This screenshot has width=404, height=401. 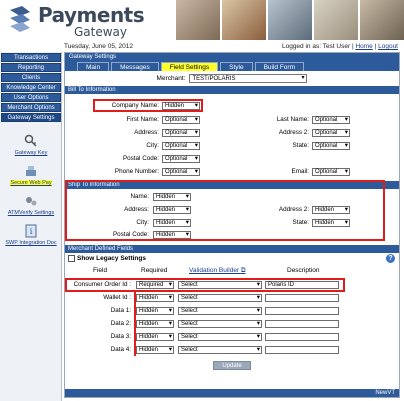 What do you see at coordinates (189, 324) in the screenshot?
I see `validation-data-2-value: Select` at bounding box center [189, 324].